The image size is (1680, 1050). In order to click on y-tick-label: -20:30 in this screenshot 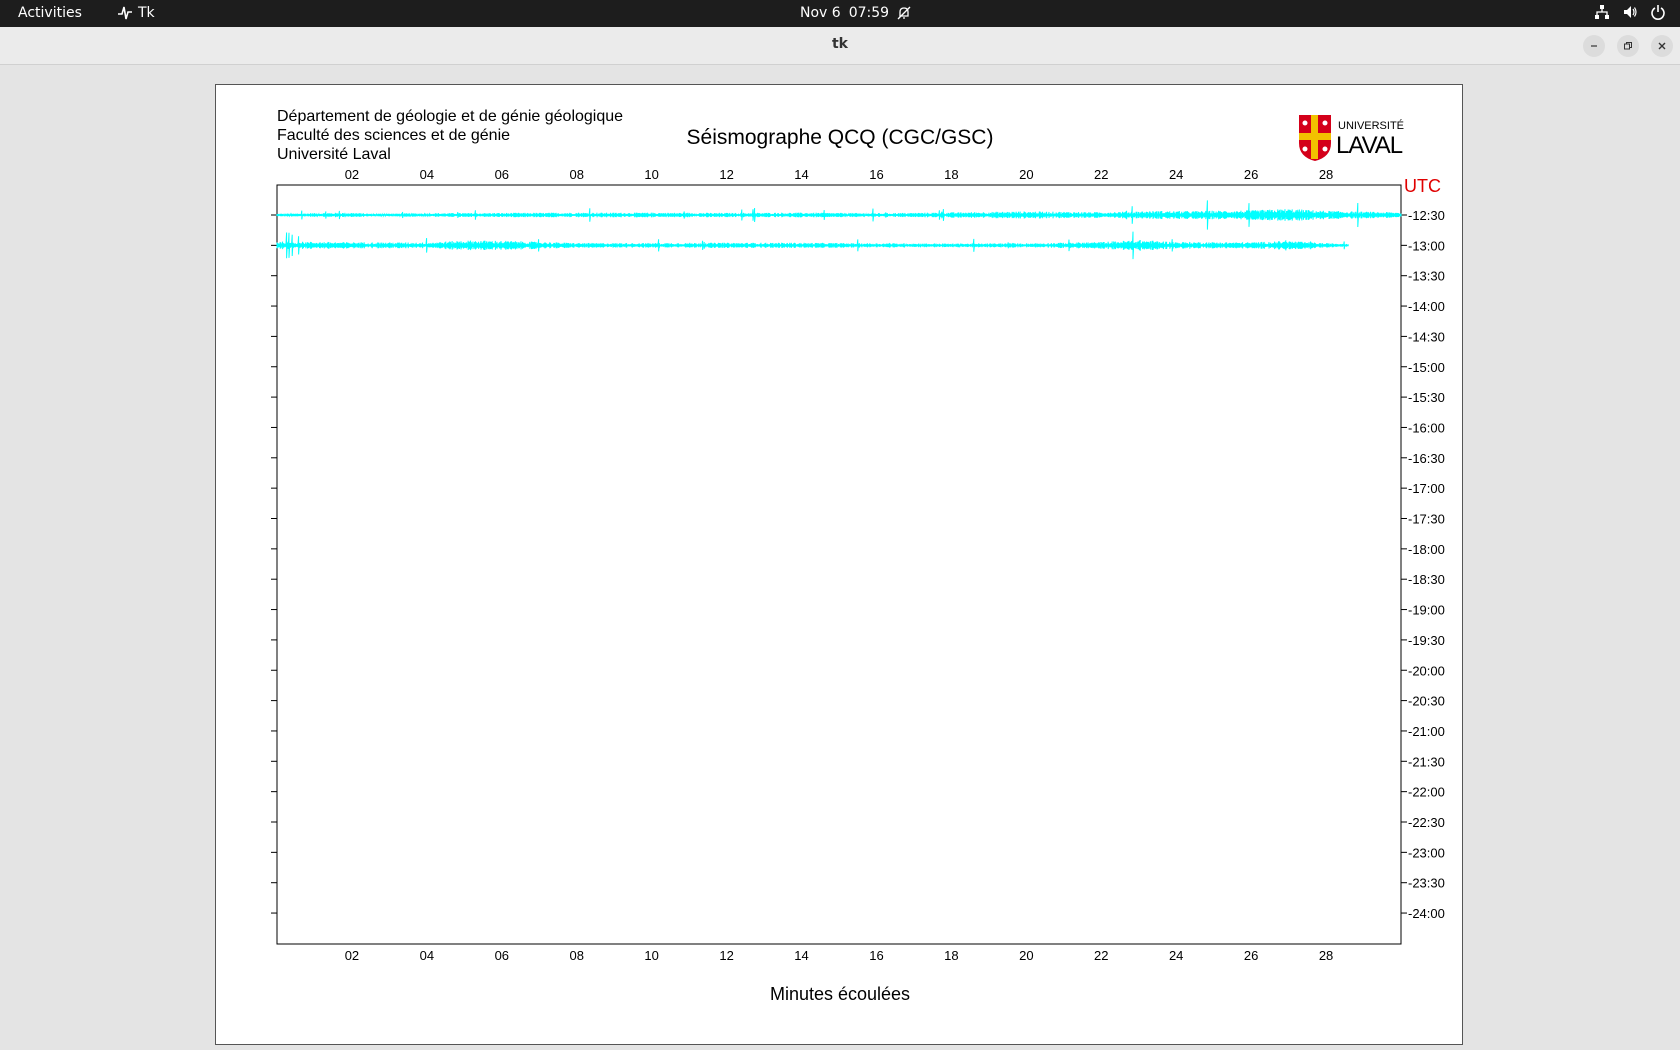, I will do `click(1426, 701)`.